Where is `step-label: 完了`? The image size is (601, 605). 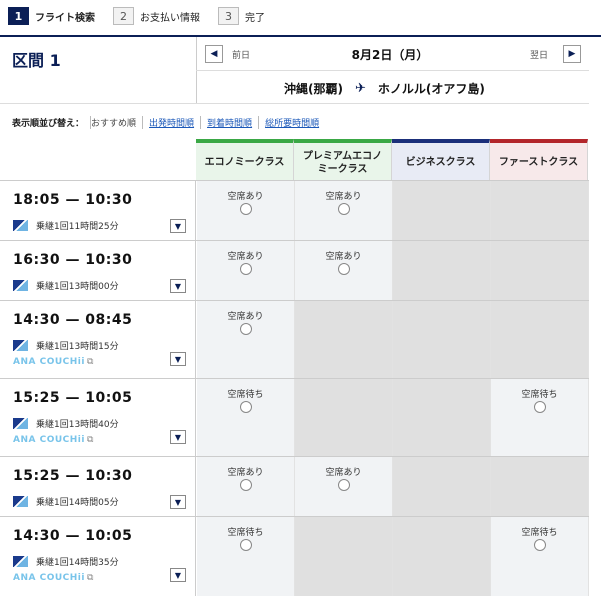 step-label: 完了 is located at coordinates (255, 18).